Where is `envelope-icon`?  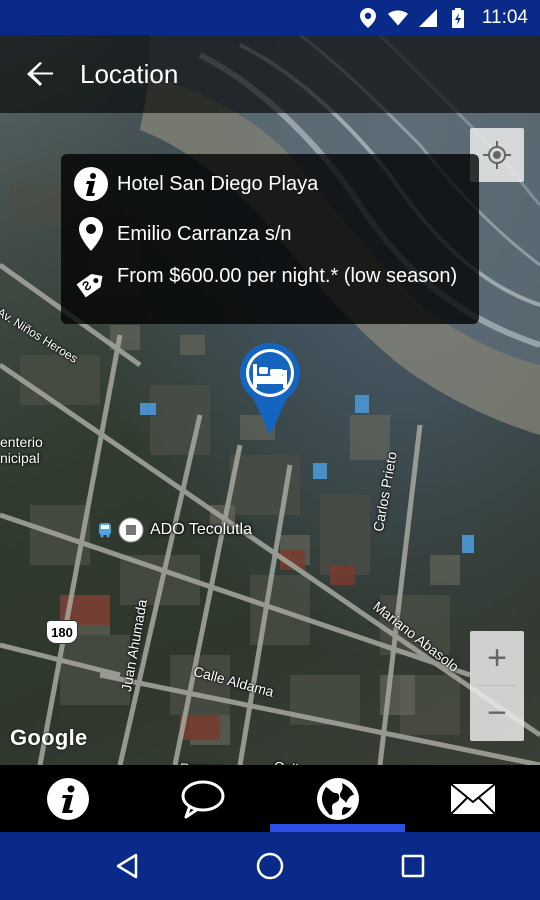 envelope-icon is located at coordinates (472, 798).